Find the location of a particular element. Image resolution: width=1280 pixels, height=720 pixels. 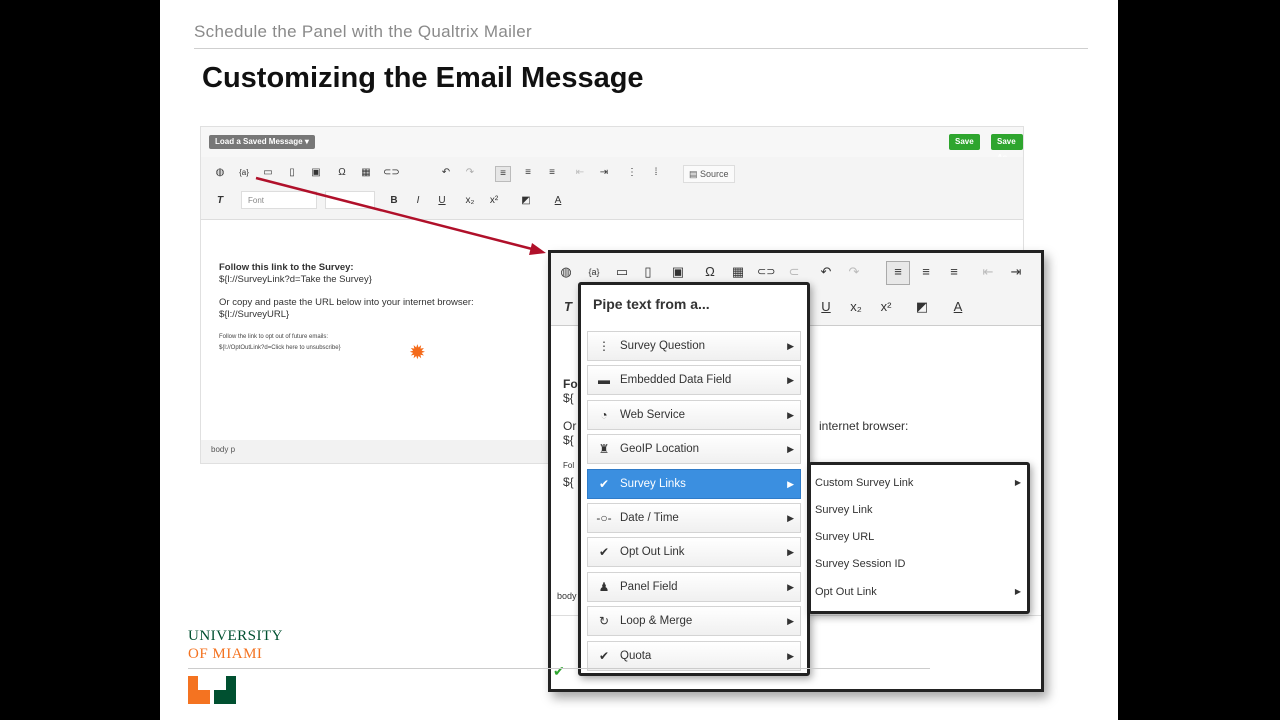

align-left-icon: ≡ is located at coordinates (898, 272).